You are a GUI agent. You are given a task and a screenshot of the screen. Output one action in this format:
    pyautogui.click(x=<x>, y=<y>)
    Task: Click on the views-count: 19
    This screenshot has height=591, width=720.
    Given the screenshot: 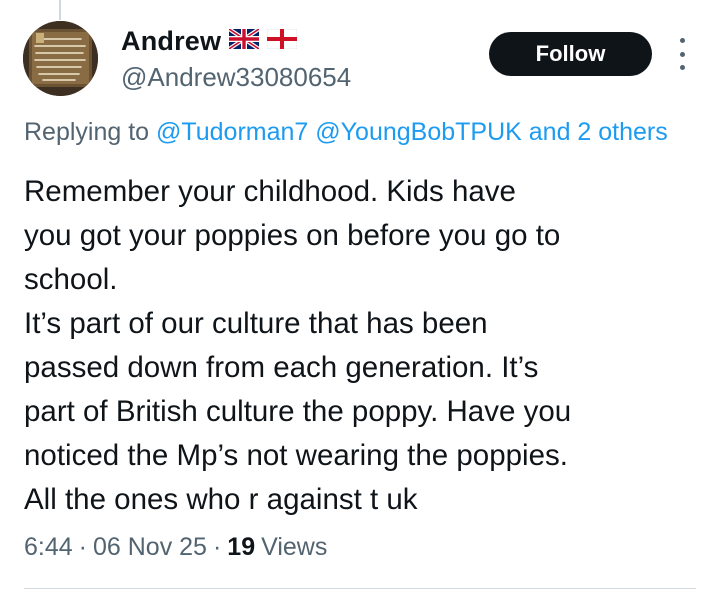 What is the action you would take?
    pyautogui.click(x=241, y=547)
    